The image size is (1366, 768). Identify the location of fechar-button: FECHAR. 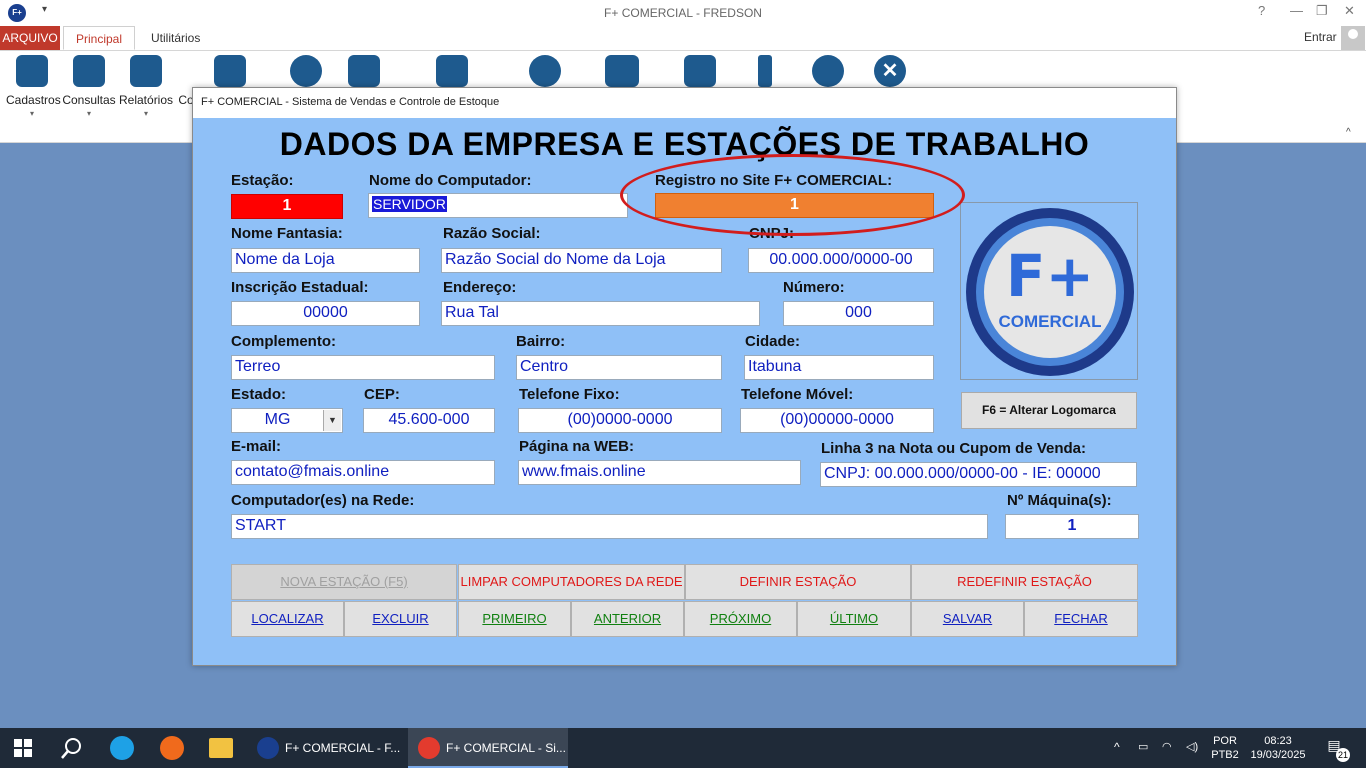
(1081, 619).